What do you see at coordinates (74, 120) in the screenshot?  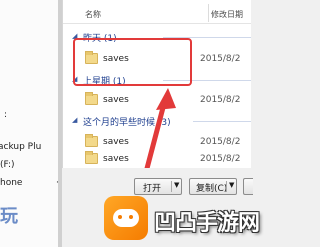 I see `collapse-icon: ◢` at bounding box center [74, 120].